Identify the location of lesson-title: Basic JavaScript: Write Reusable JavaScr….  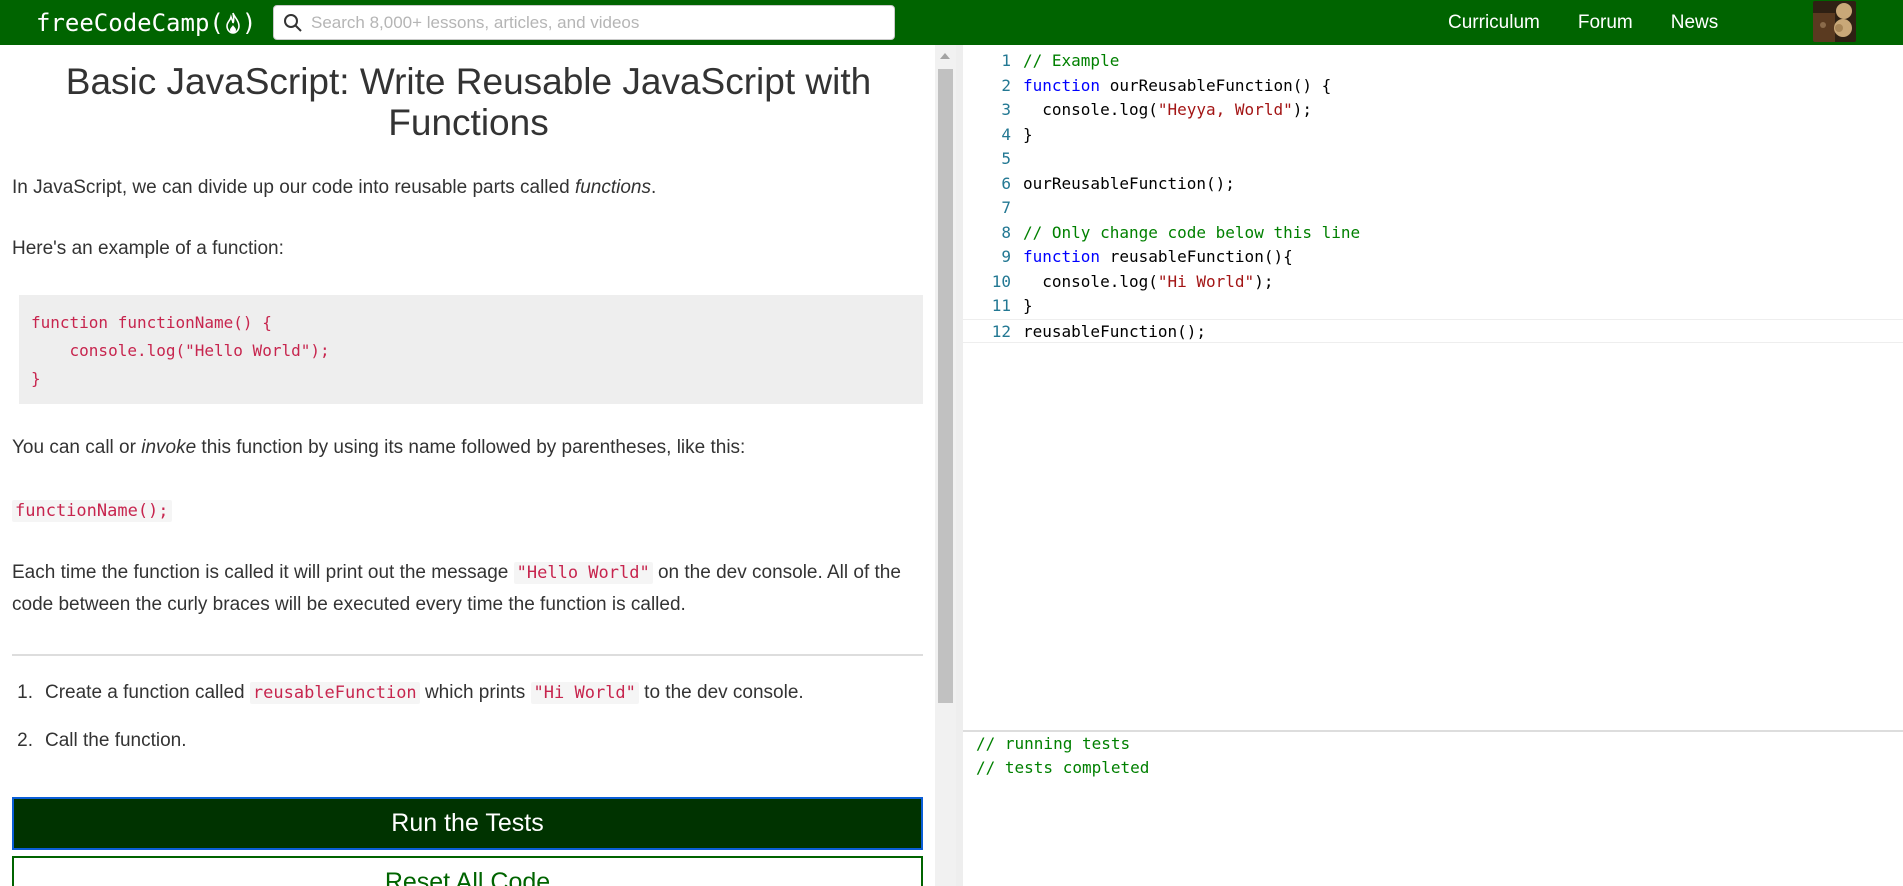
(468, 102).